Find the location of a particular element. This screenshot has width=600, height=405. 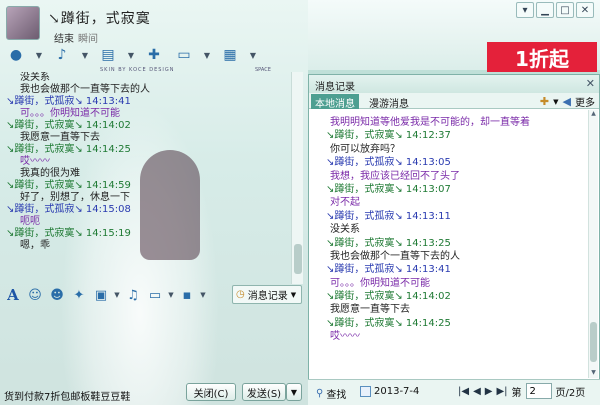

message-input is located at coordinates (152, 343).